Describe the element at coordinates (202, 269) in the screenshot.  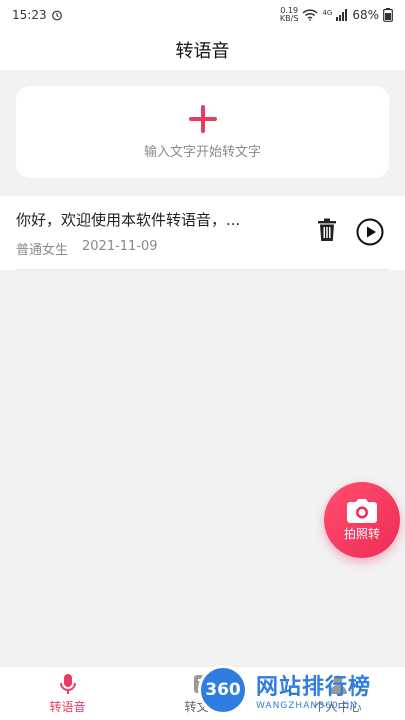
I see `row-divider` at that location.